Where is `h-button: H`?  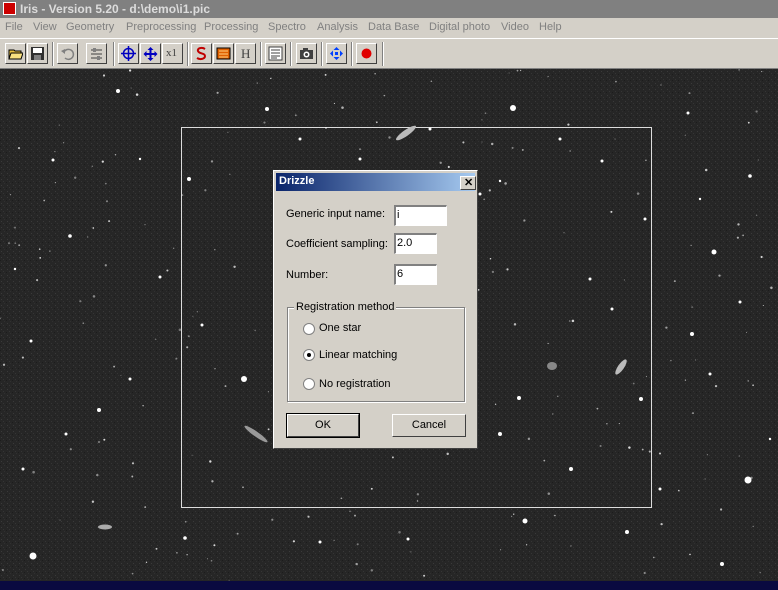
h-button: H is located at coordinates (245, 53).